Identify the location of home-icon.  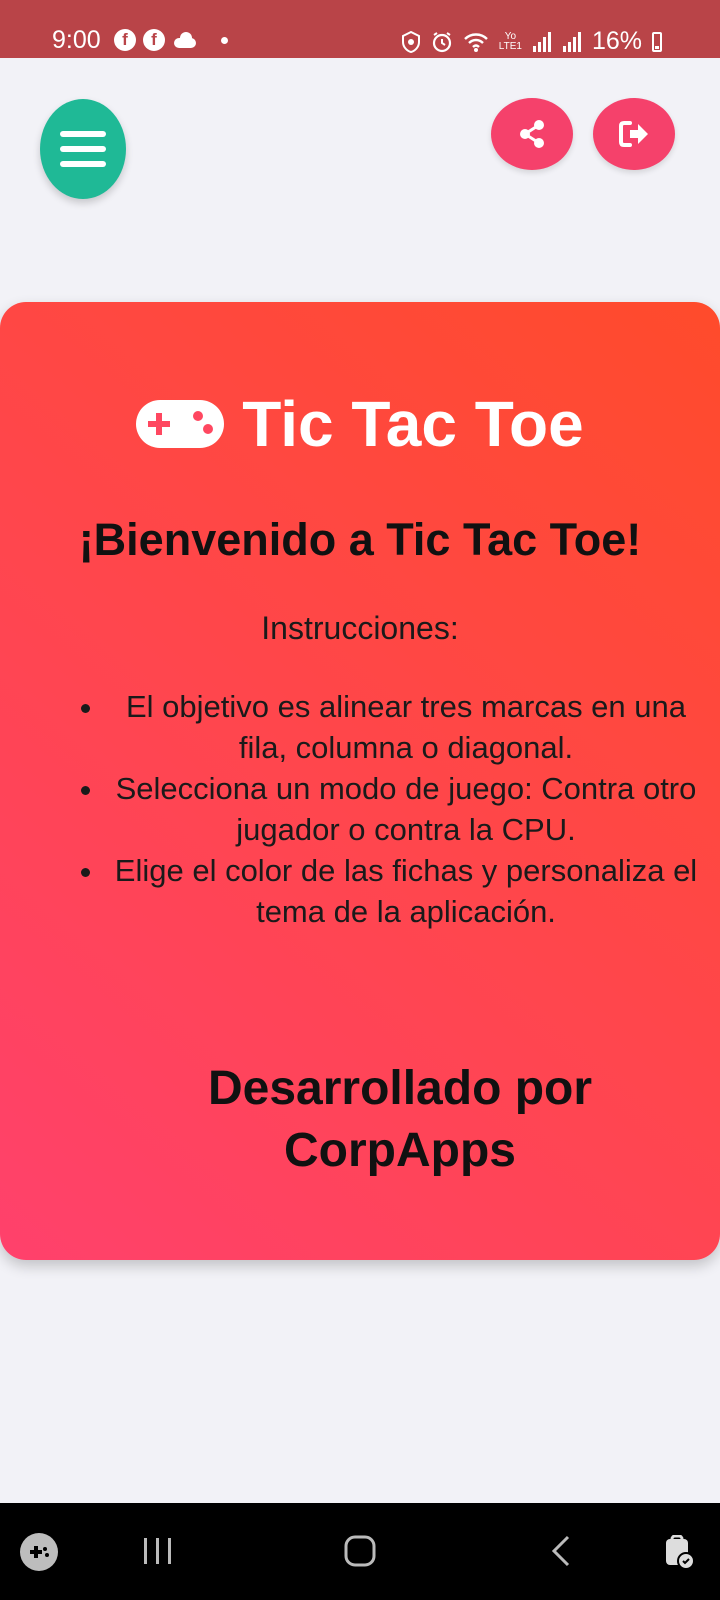
(360, 1551).